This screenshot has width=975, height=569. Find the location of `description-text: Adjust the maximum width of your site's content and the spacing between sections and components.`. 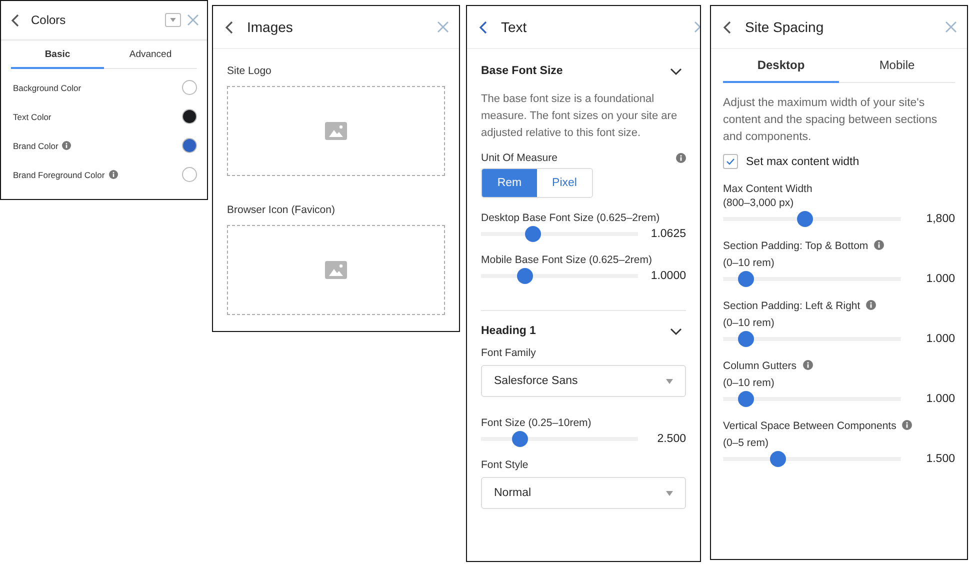

description-text: Adjust the maximum width of your site's content and the spacing between sections and components. is located at coordinates (830, 120).